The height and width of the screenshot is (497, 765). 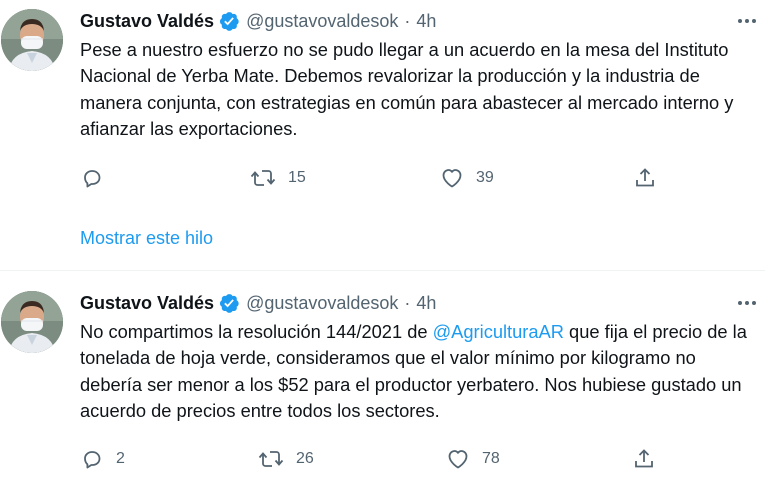 What do you see at coordinates (286, 459) in the screenshot?
I see `retweet-button: 26` at bounding box center [286, 459].